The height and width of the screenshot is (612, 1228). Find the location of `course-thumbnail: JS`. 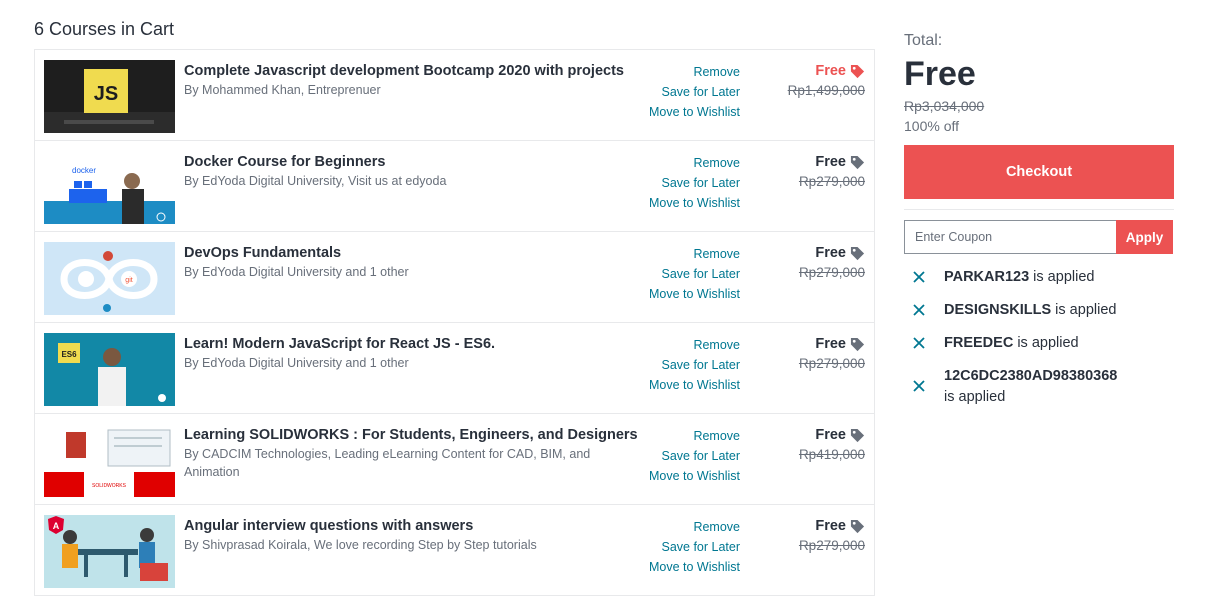

course-thumbnail: JS is located at coordinates (109, 96).